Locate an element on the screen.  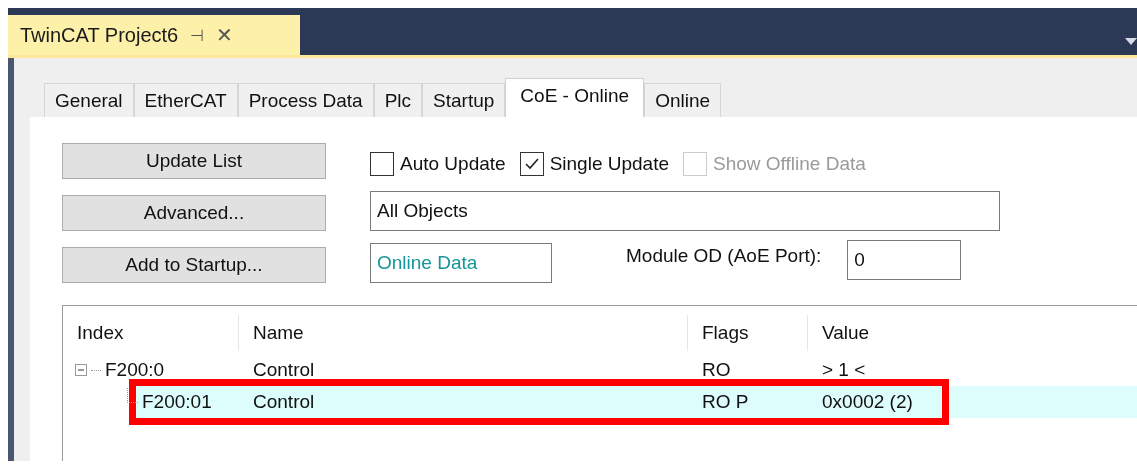
dropdown-icon is located at coordinates (1131, 42).